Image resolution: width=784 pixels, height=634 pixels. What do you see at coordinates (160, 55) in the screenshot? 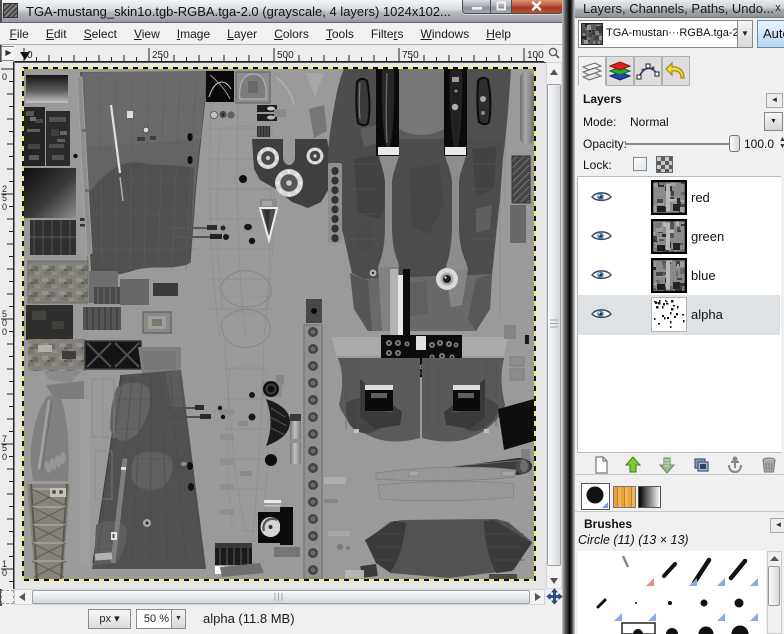
I see `svg-text: 250` at bounding box center [160, 55].